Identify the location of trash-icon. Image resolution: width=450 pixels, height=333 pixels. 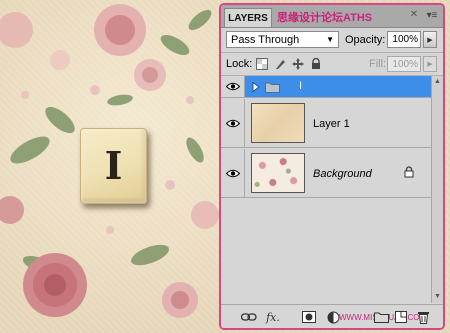
(423, 317).